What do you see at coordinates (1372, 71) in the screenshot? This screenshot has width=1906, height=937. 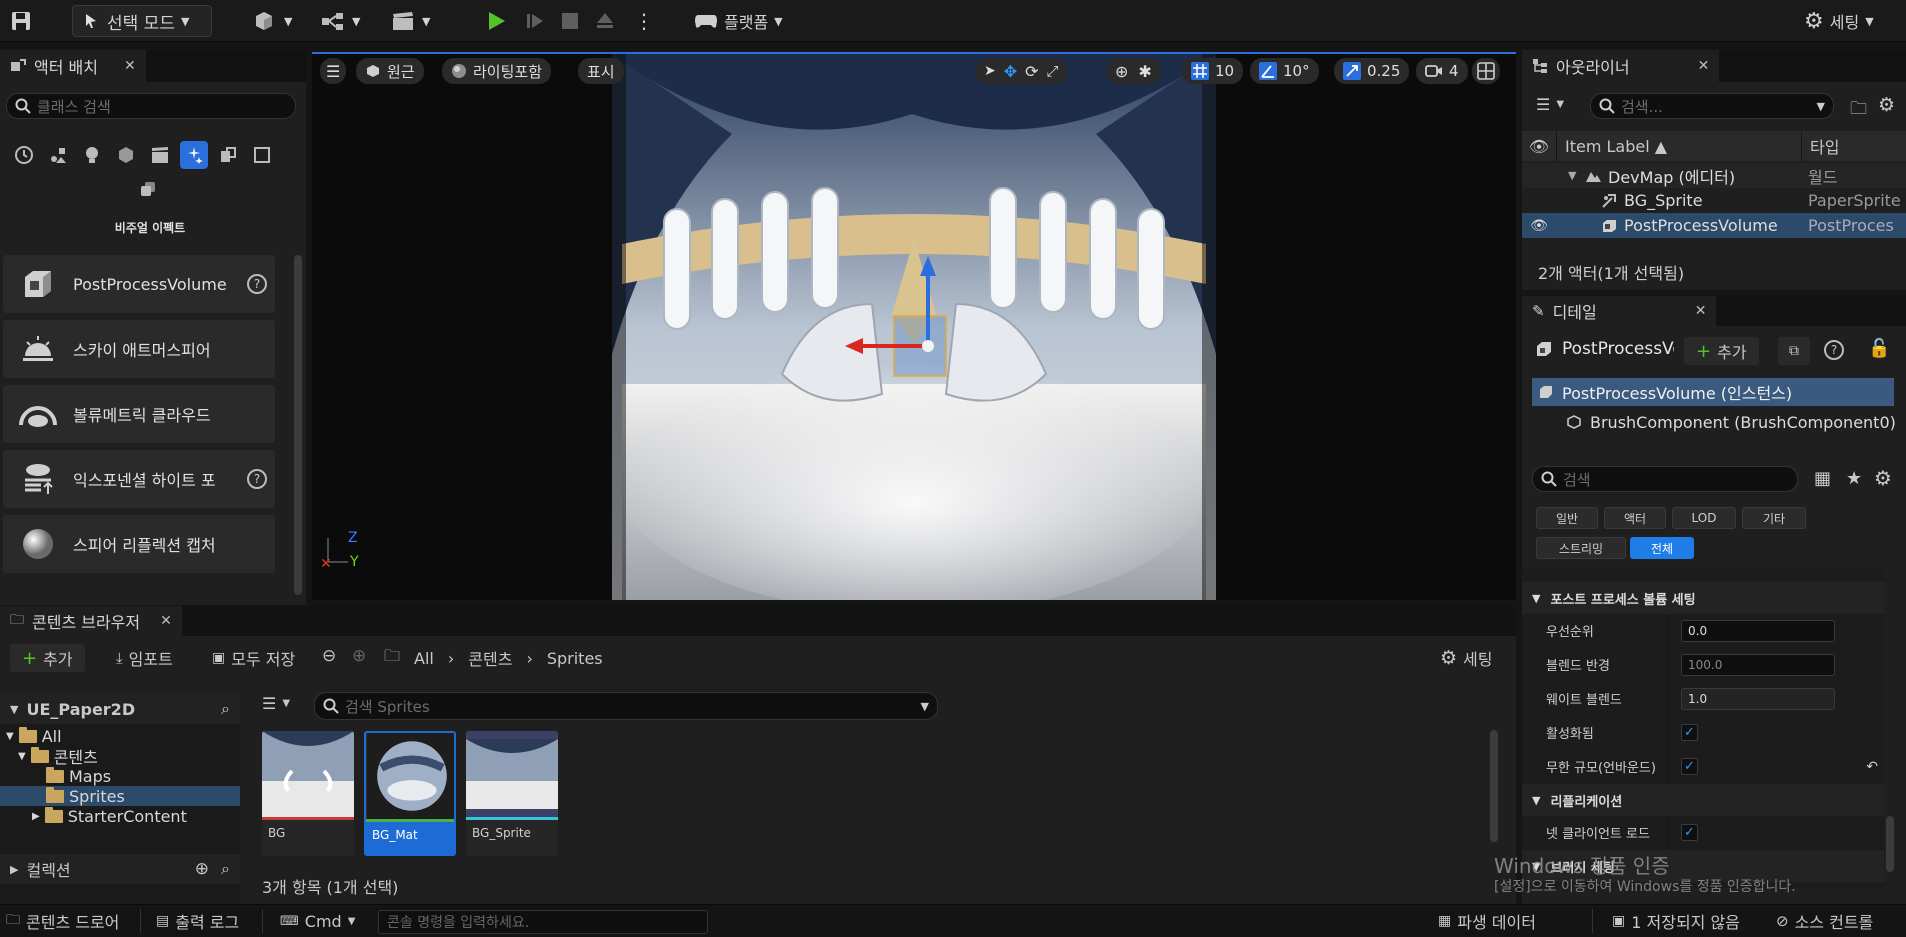 I see `scale-snap-button: 0.25` at bounding box center [1372, 71].